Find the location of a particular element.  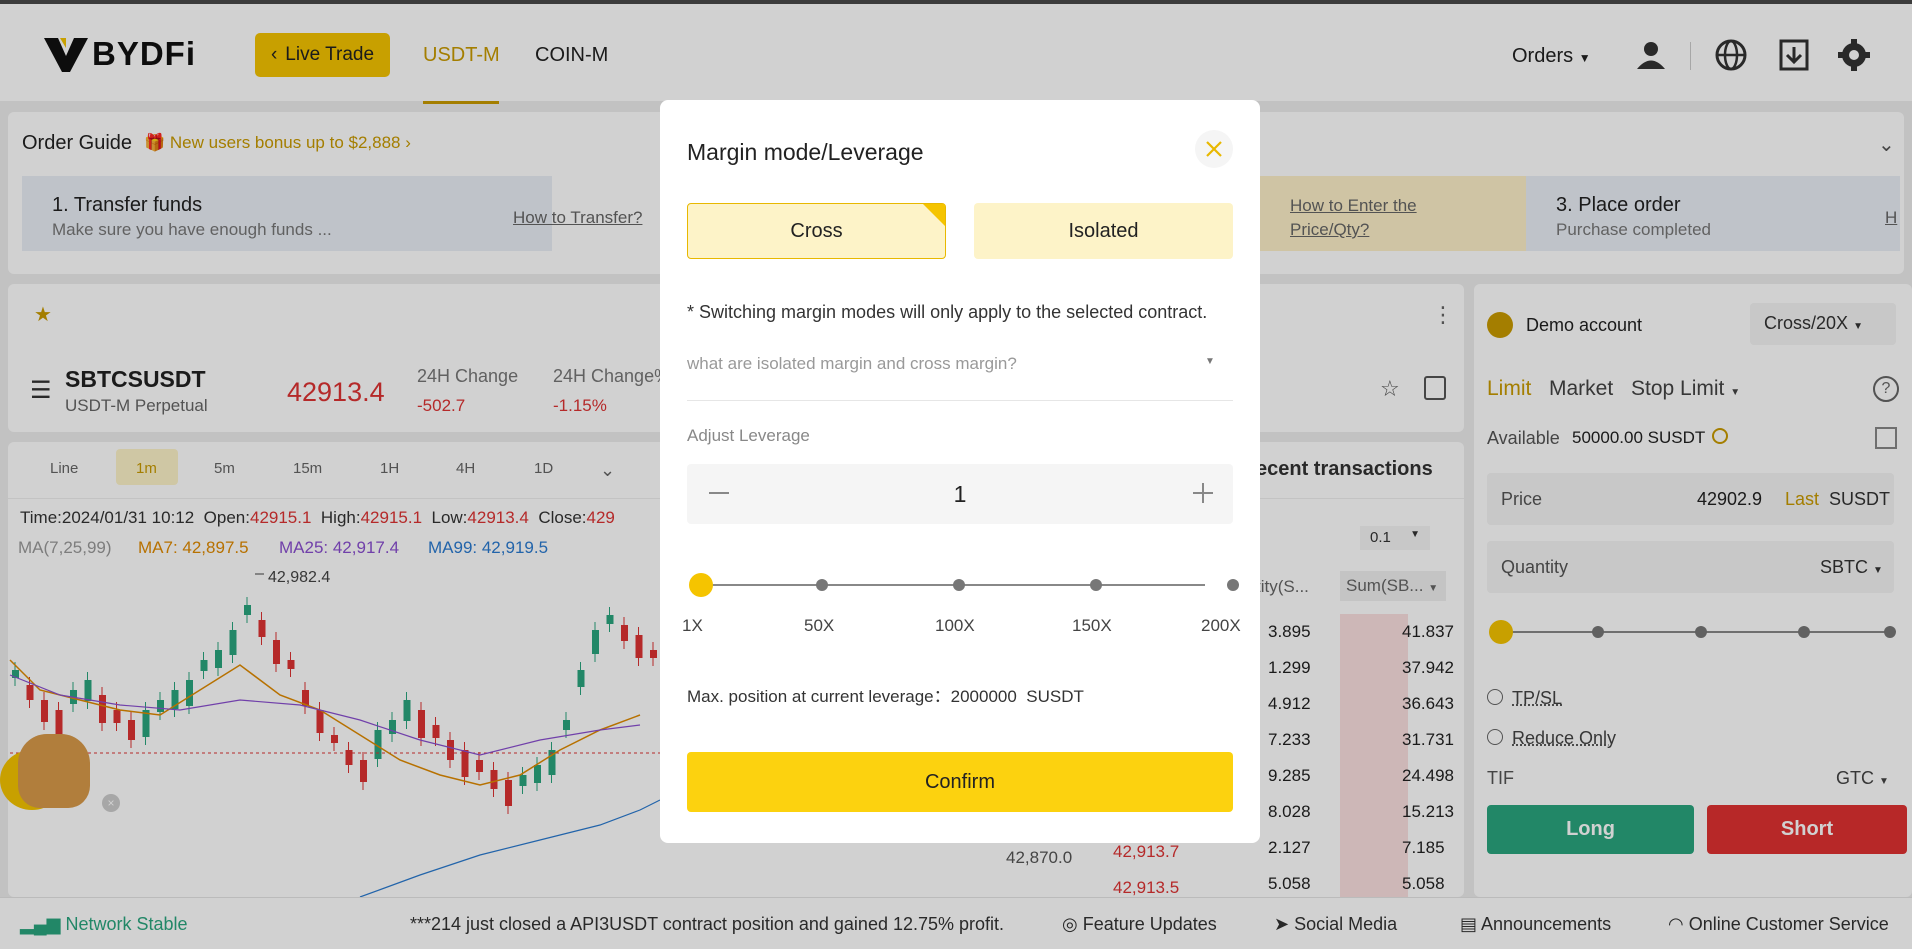

cross-mode-button: Cross is located at coordinates (816, 231).